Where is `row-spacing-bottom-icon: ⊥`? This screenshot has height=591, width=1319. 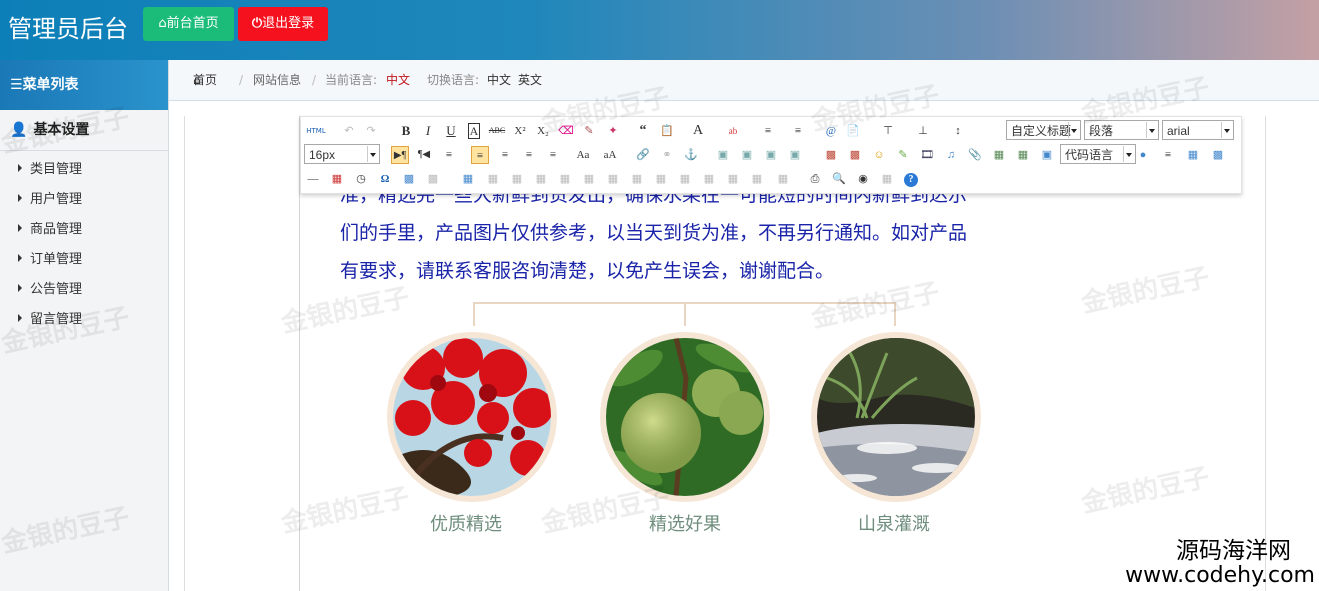 row-spacing-bottom-icon: ⊥ is located at coordinates (923, 131).